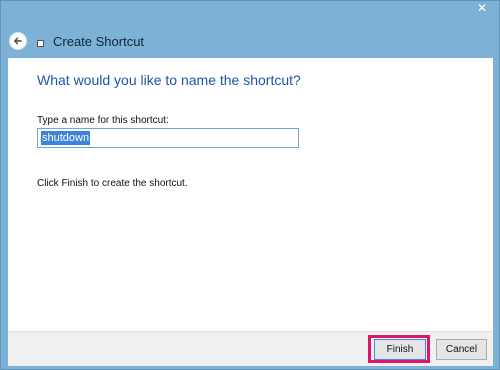  What do you see at coordinates (168, 138) in the screenshot?
I see `shortcut-name-input: shutdown` at bounding box center [168, 138].